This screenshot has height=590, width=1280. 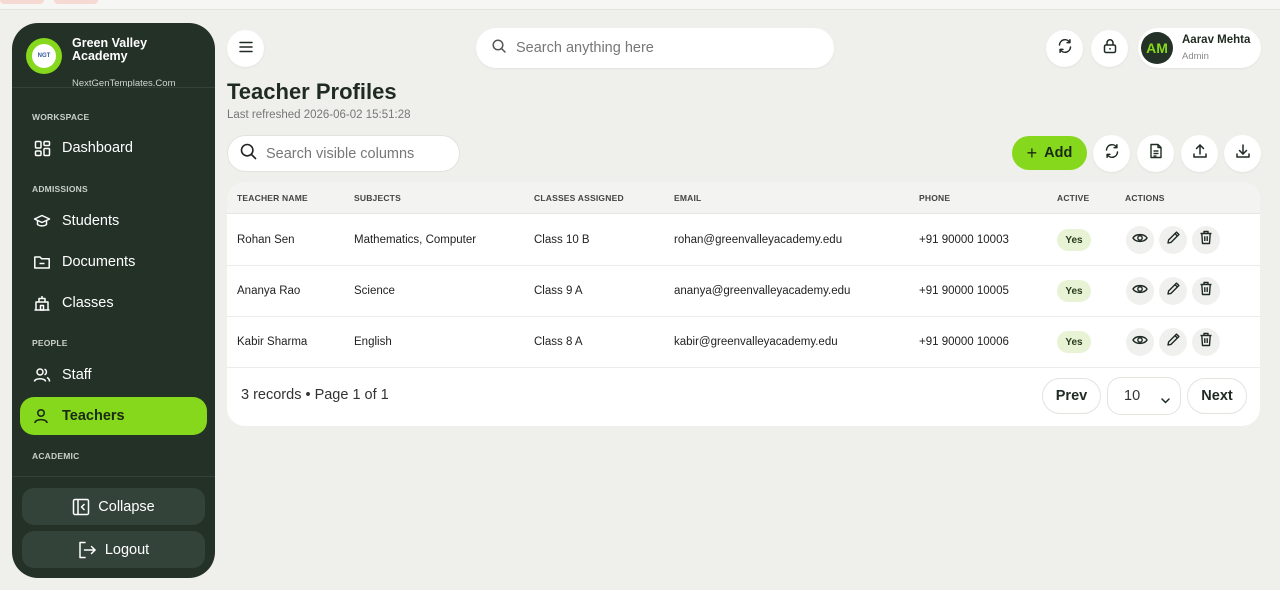 I want to click on next-page-button: Next, so click(x=1217, y=396).